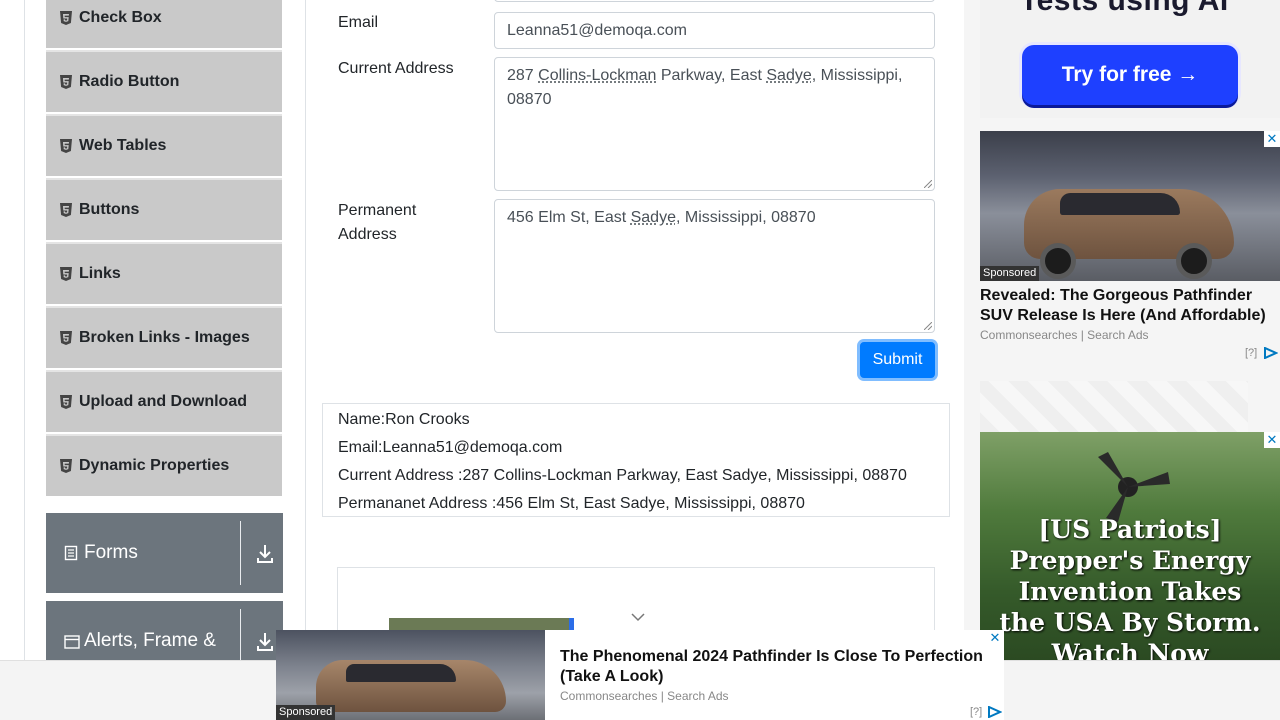  What do you see at coordinates (109, 209) in the screenshot?
I see `sidebar-item-label: Buttons` at bounding box center [109, 209].